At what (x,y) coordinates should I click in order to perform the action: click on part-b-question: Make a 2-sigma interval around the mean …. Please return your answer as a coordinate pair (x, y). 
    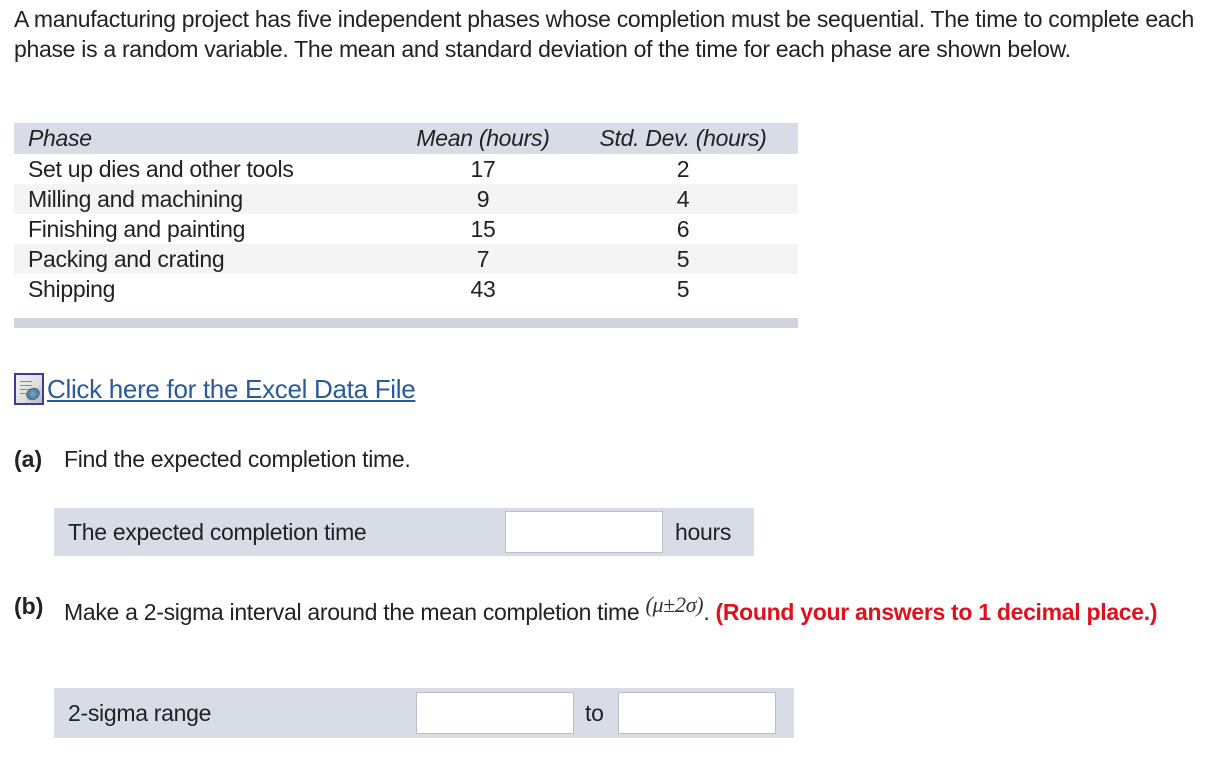
    Looking at the image, I should click on (352, 612).